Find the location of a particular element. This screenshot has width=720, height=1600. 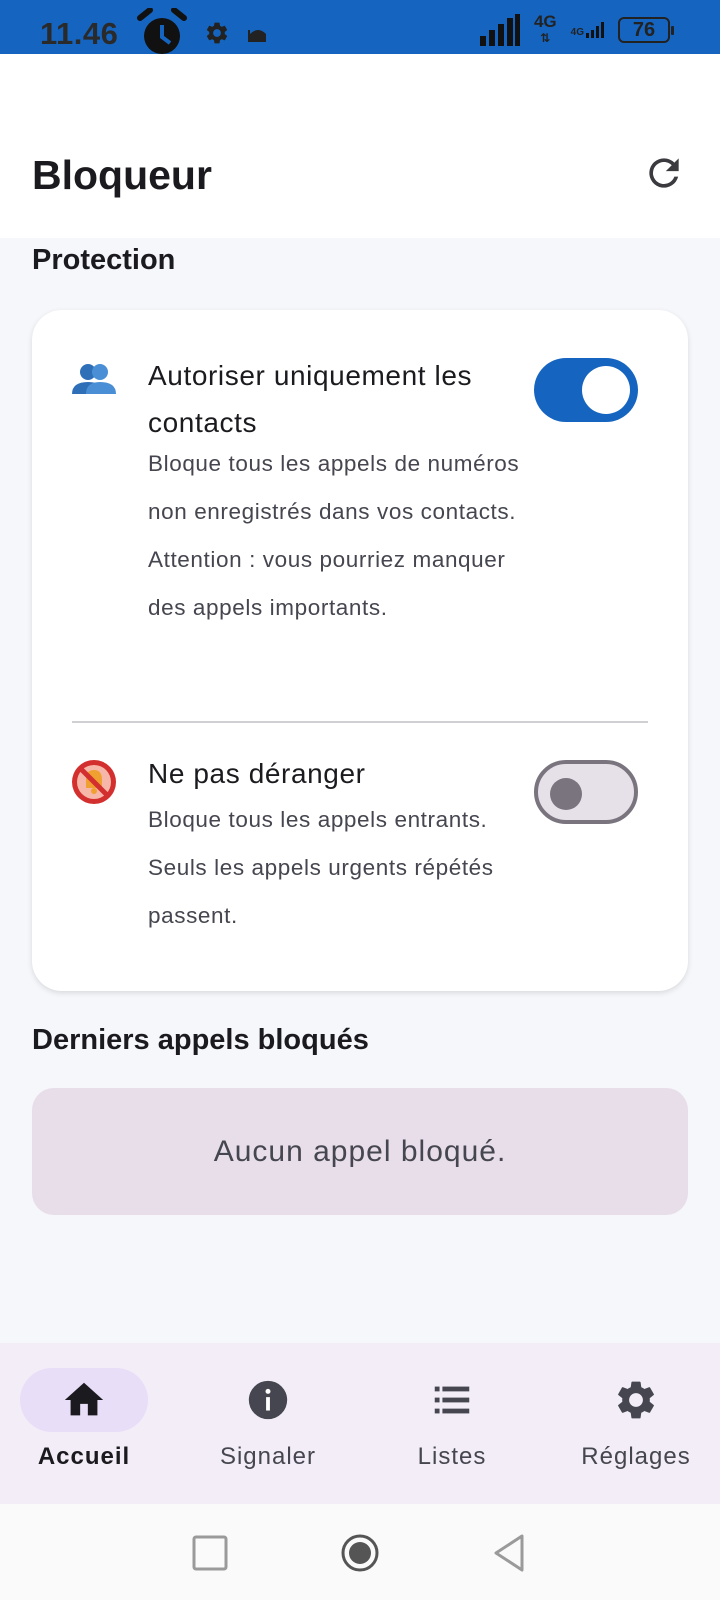

bottom-navigation: Accueil Signaler Listes Réglages is located at coordinates (360, 1423).